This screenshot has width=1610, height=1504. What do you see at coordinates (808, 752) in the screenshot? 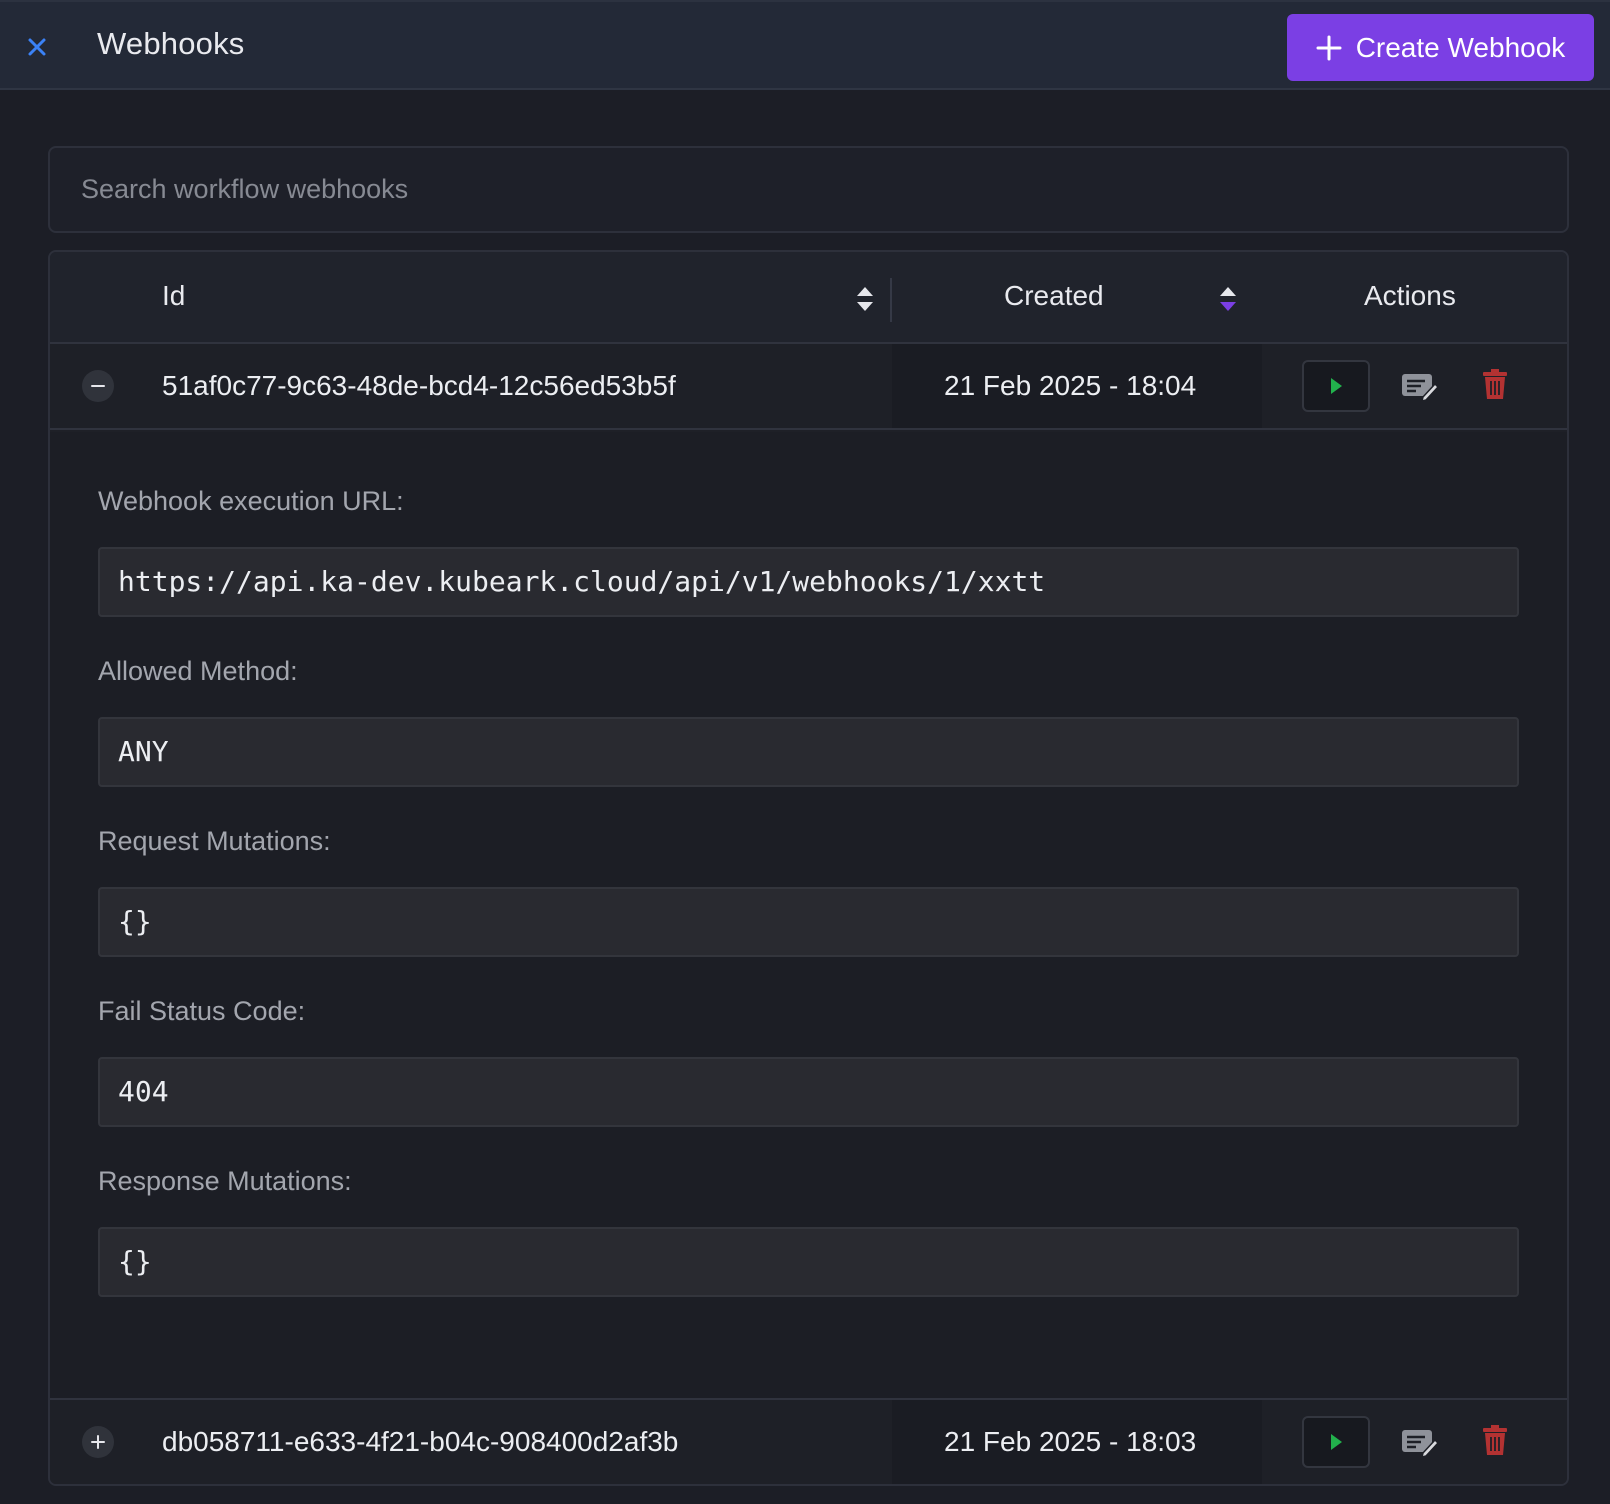
I see `method-field: ANY` at bounding box center [808, 752].